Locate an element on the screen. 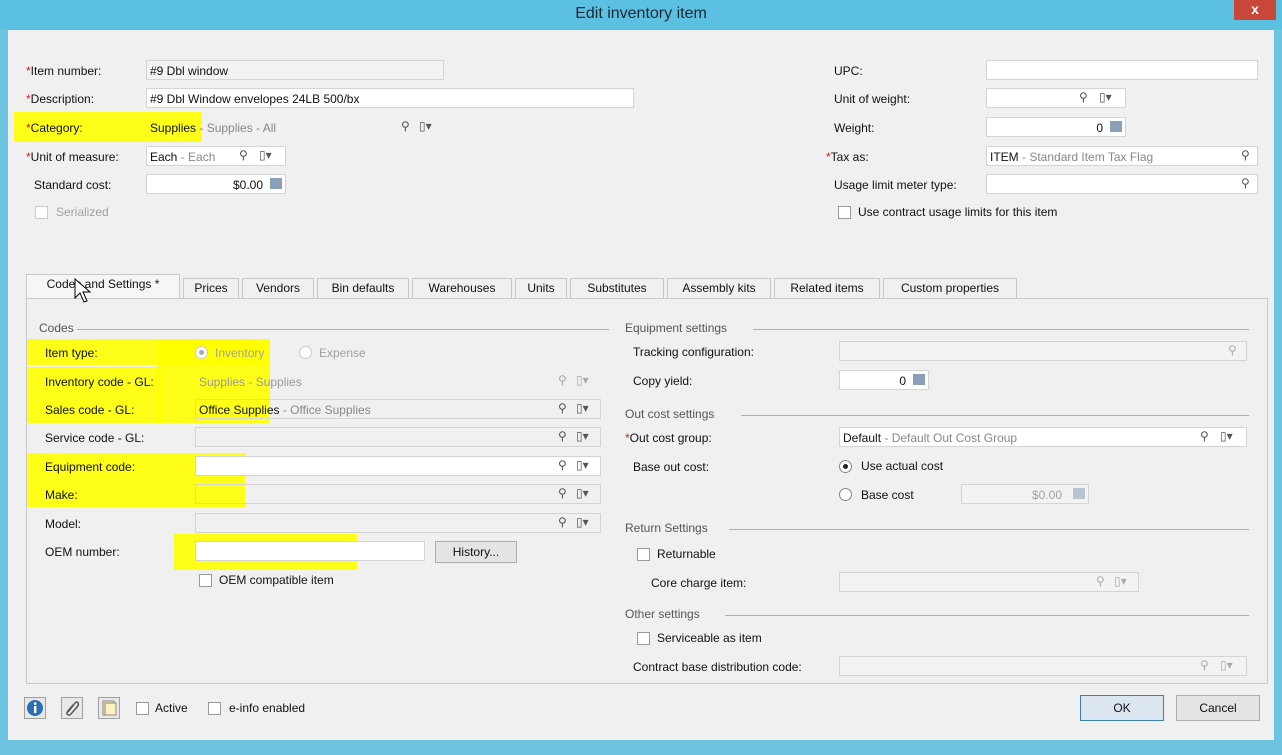 The height and width of the screenshot is (755, 1282). tab-units: Units is located at coordinates (541, 288).